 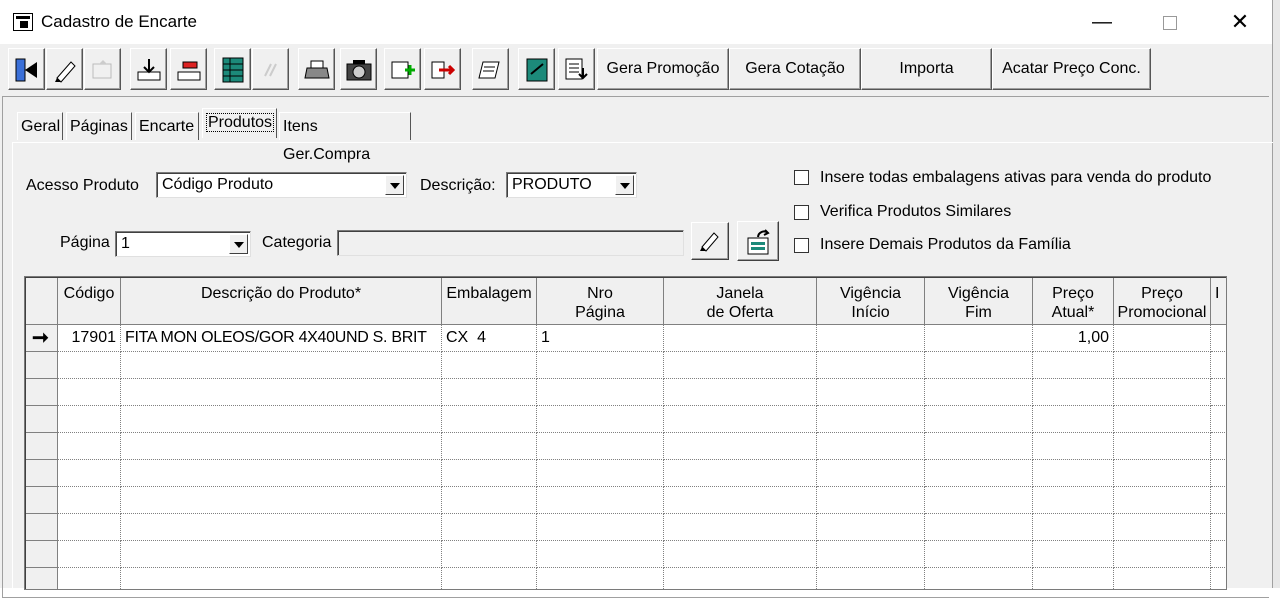 What do you see at coordinates (979, 301) in the screenshot?
I see `column-header-vigencia-fim: Vigência Fim` at bounding box center [979, 301].